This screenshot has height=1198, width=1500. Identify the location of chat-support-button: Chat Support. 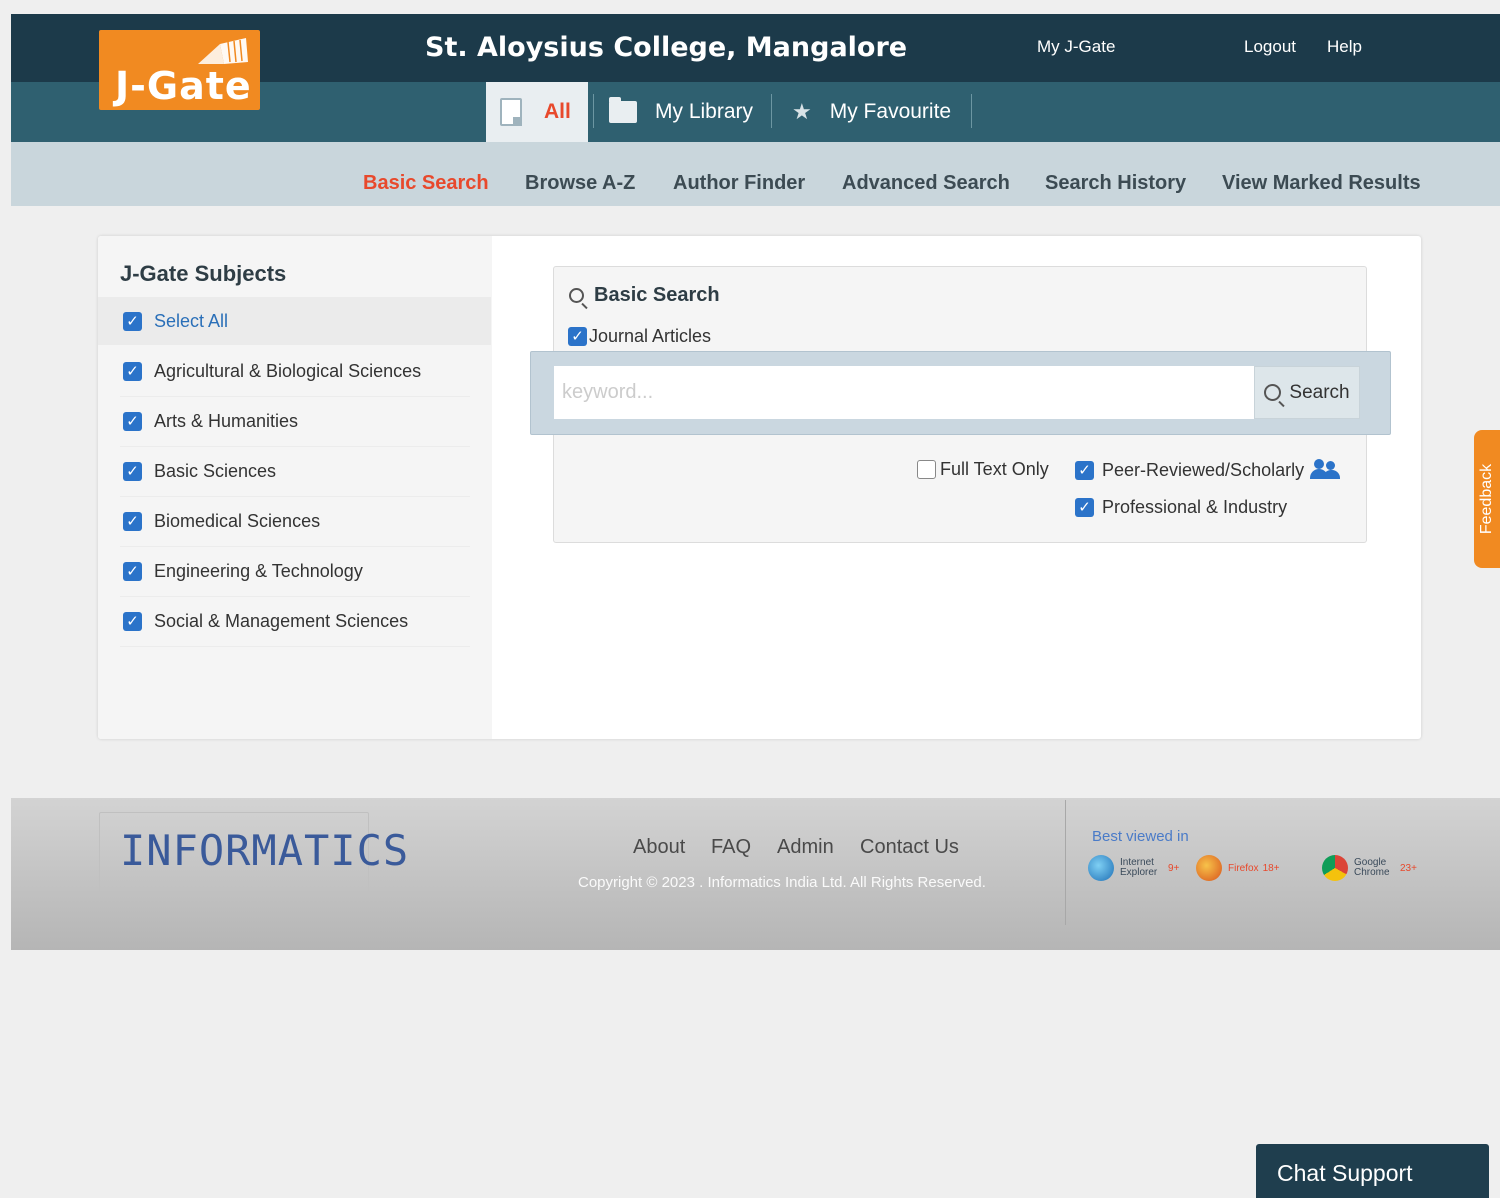
(1372, 1171).